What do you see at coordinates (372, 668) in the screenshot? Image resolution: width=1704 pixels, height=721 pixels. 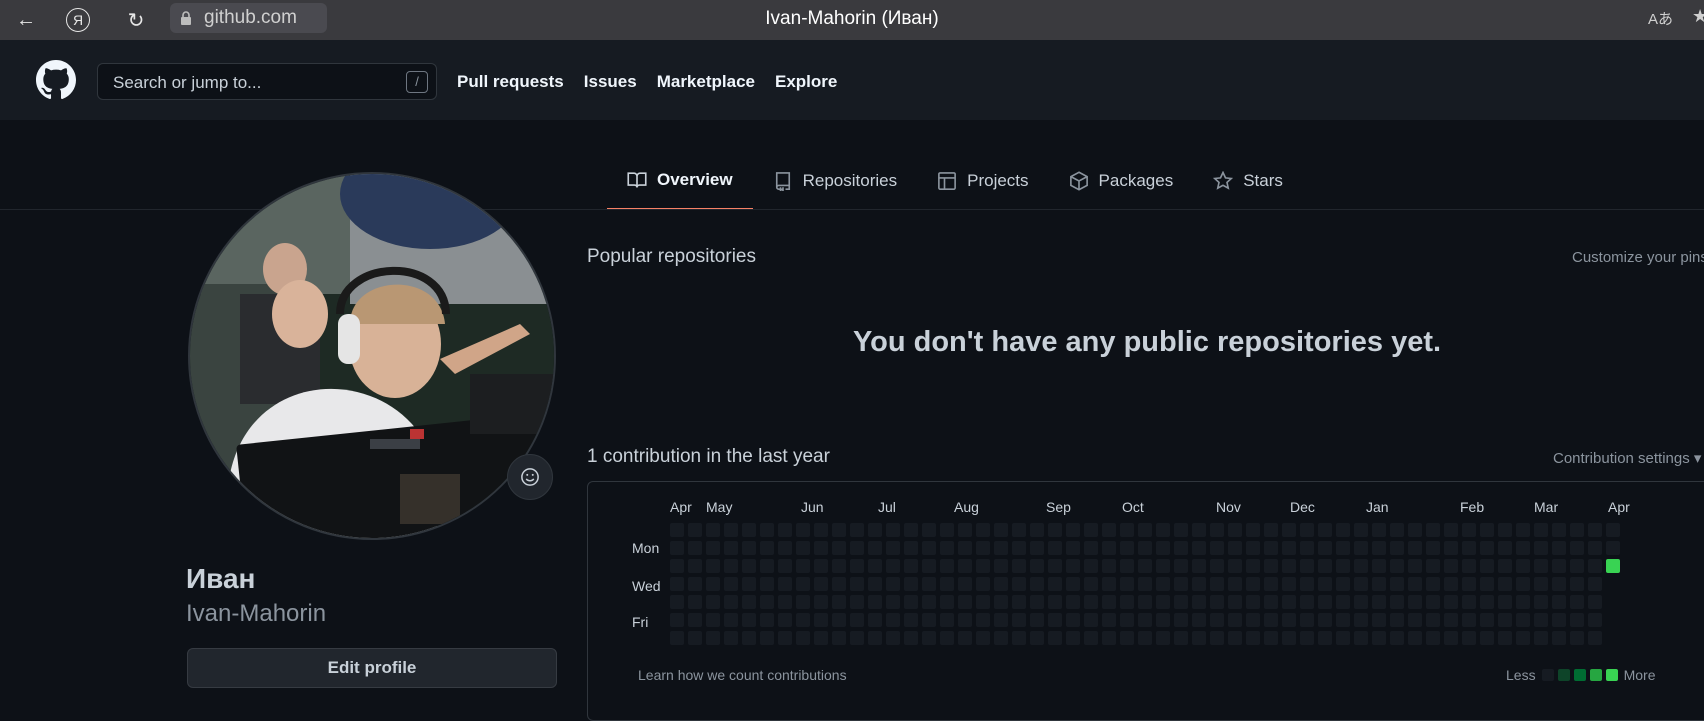 I see `edit-profile-button: Edit profile` at bounding box center [372, 668].